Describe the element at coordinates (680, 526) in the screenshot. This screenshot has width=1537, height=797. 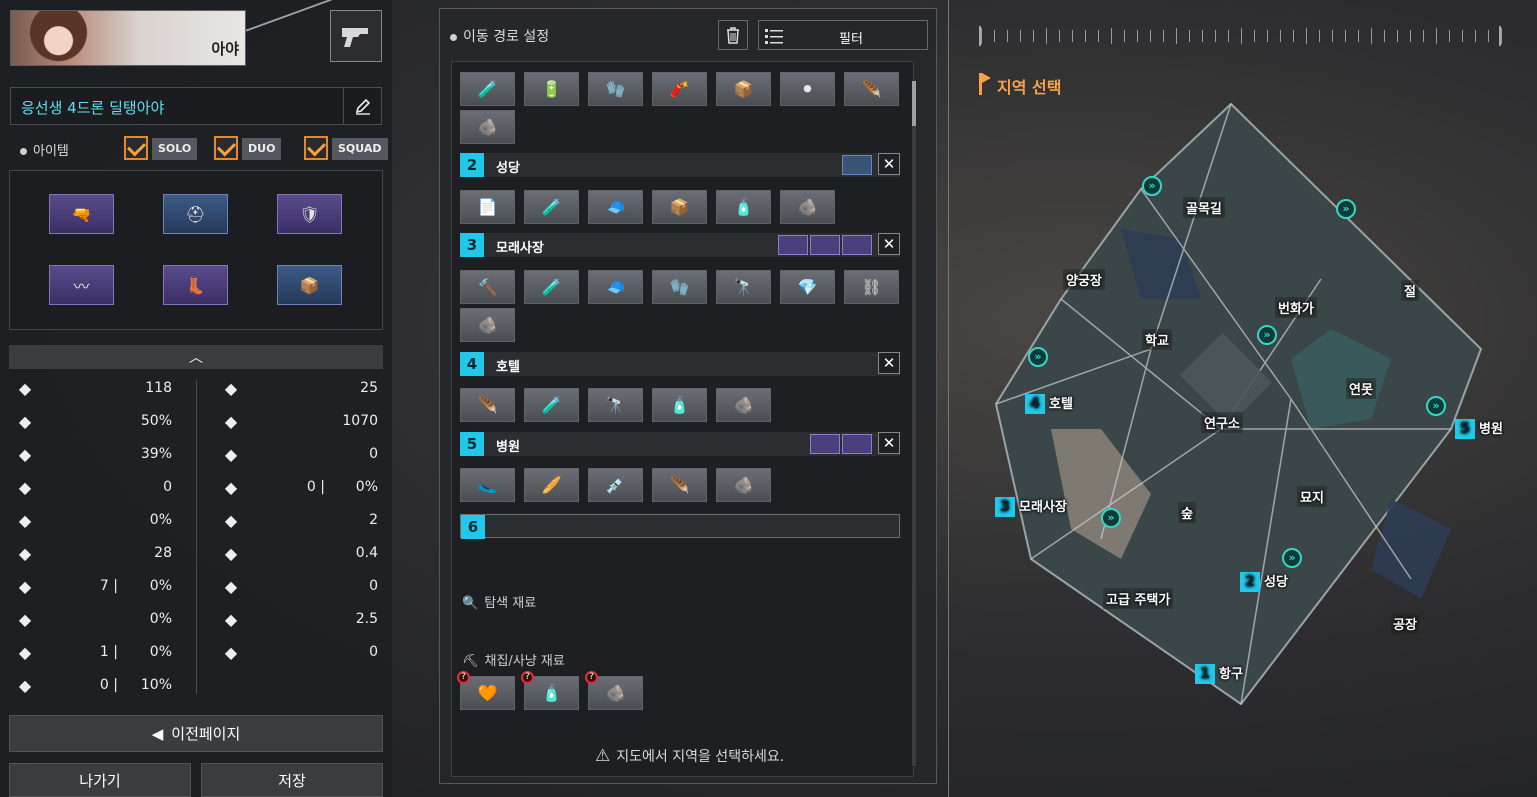
I see `route-stop-header-empty: 6` at that location.